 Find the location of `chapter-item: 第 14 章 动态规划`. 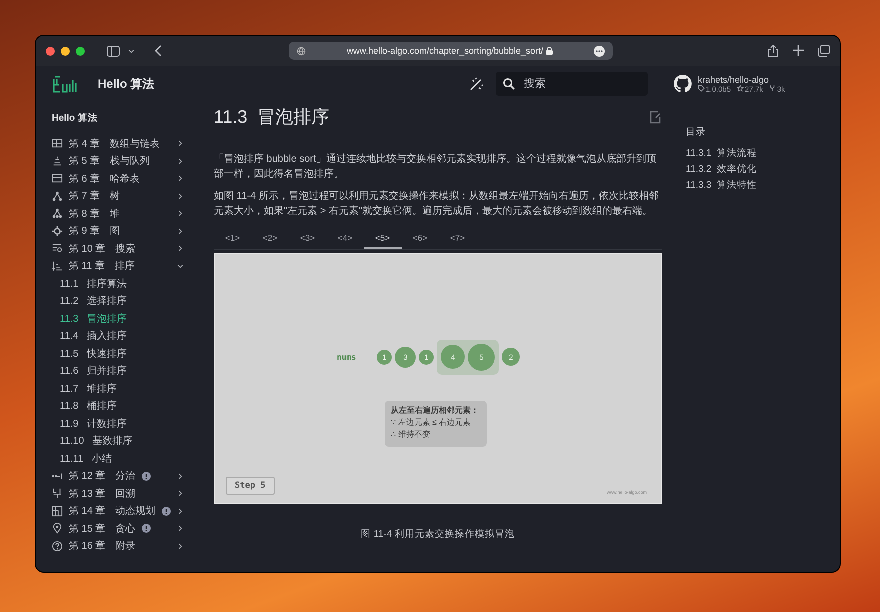

chapter-item: 第 14 章 动态规划 is located at coordinates (126, 511).